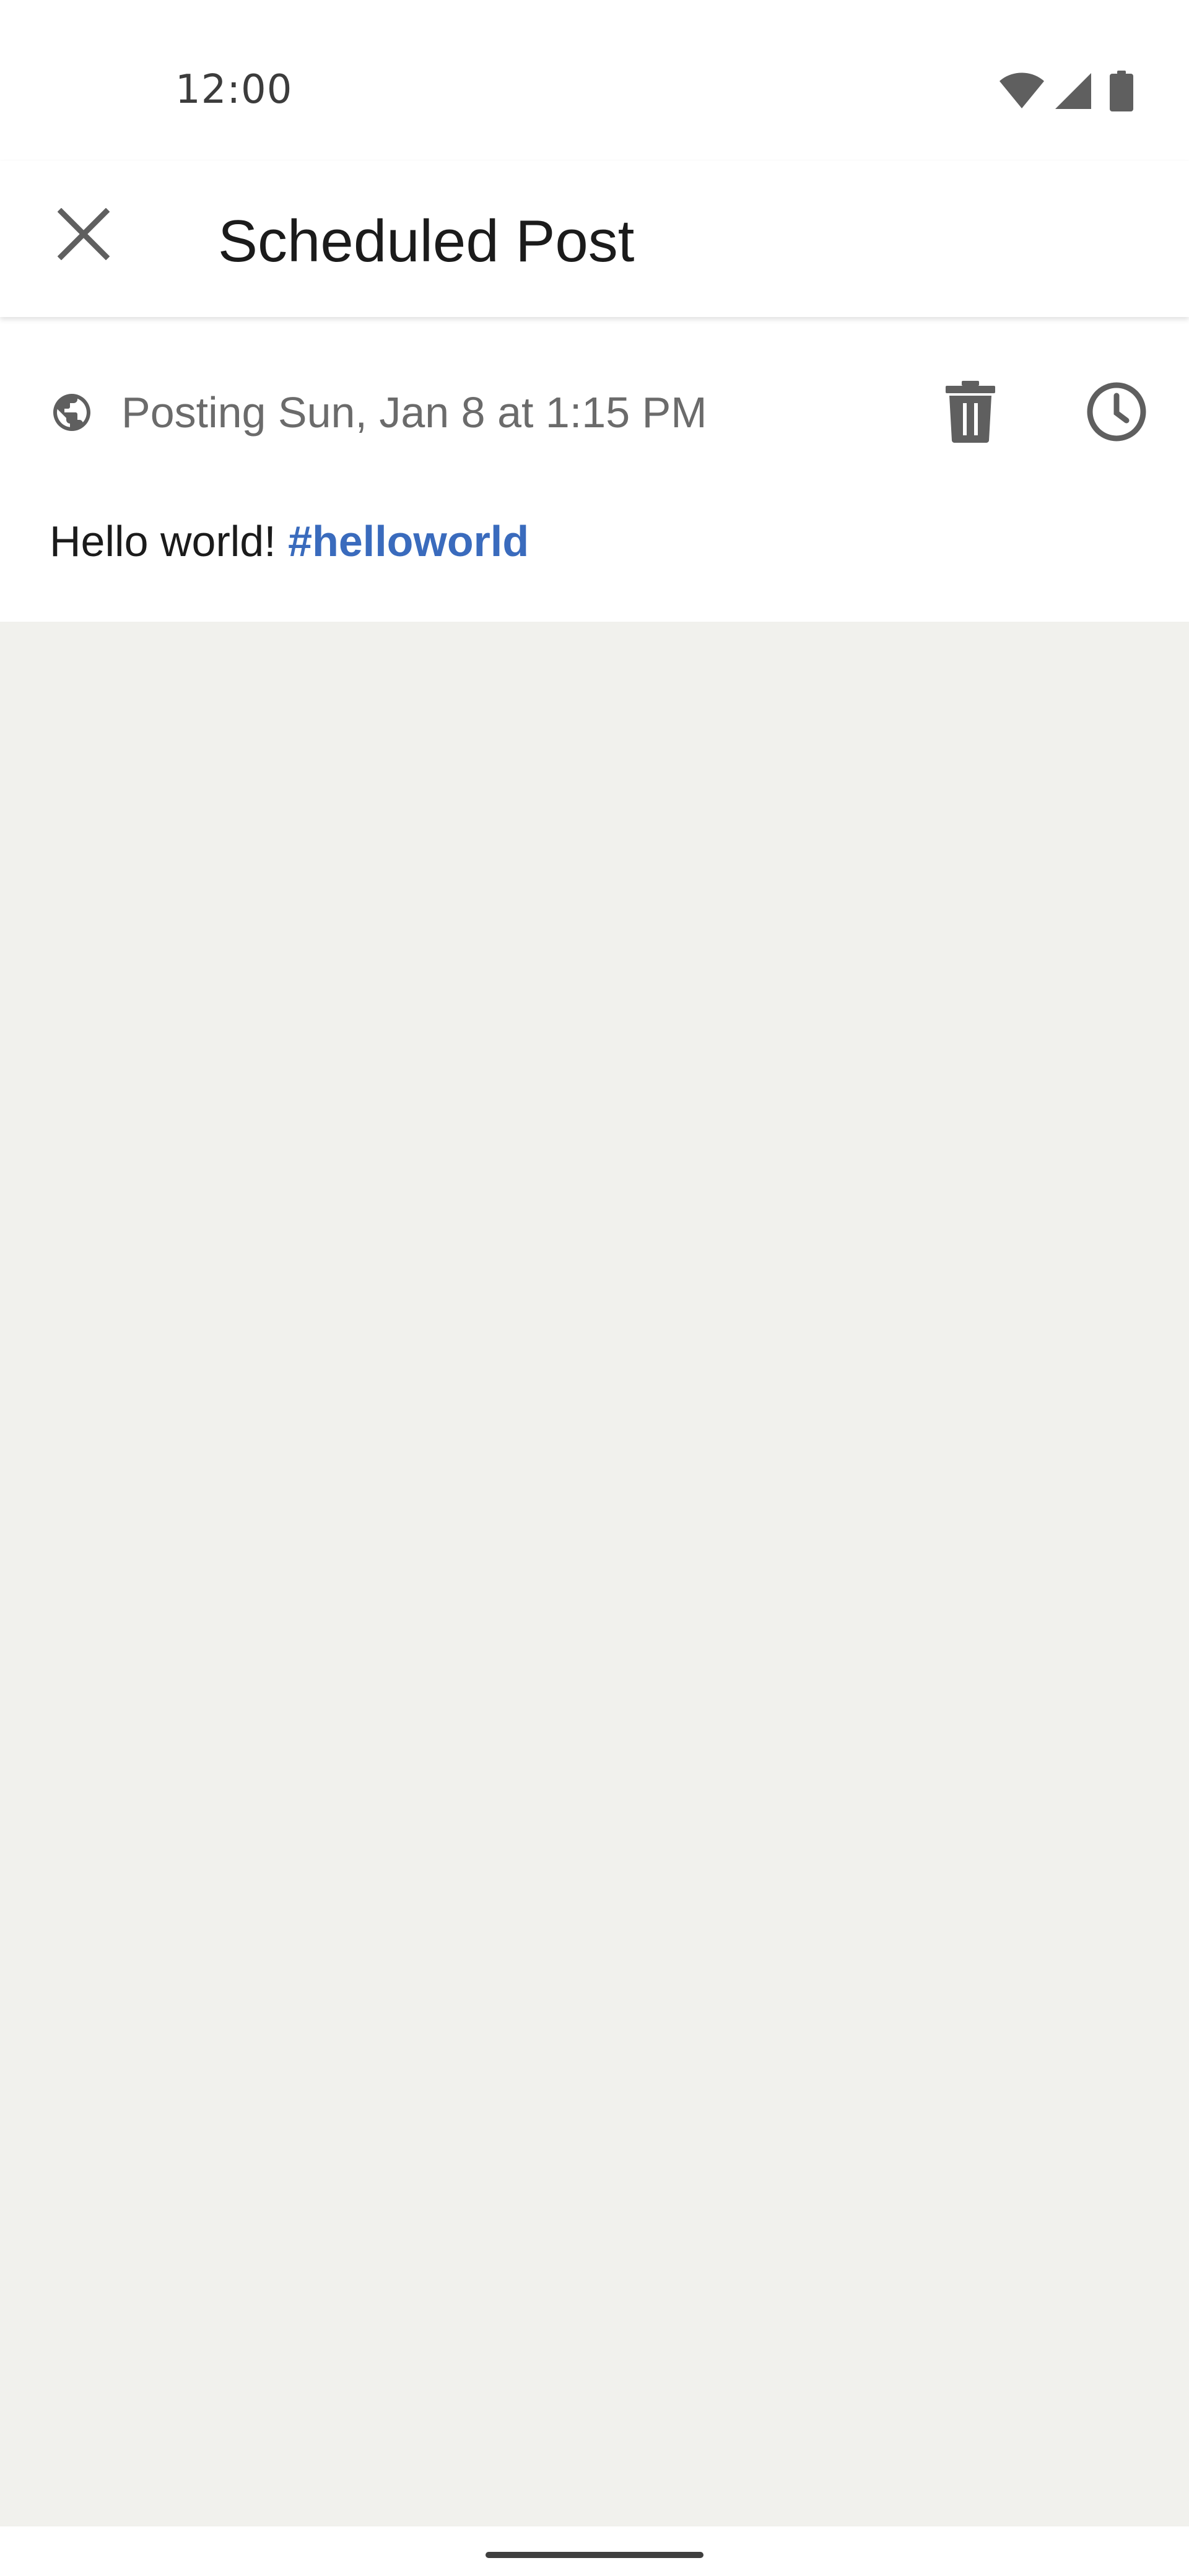 The width and height of the screenshot is (1189, 2576). I want to click on trash-icon, so click(970, 413).